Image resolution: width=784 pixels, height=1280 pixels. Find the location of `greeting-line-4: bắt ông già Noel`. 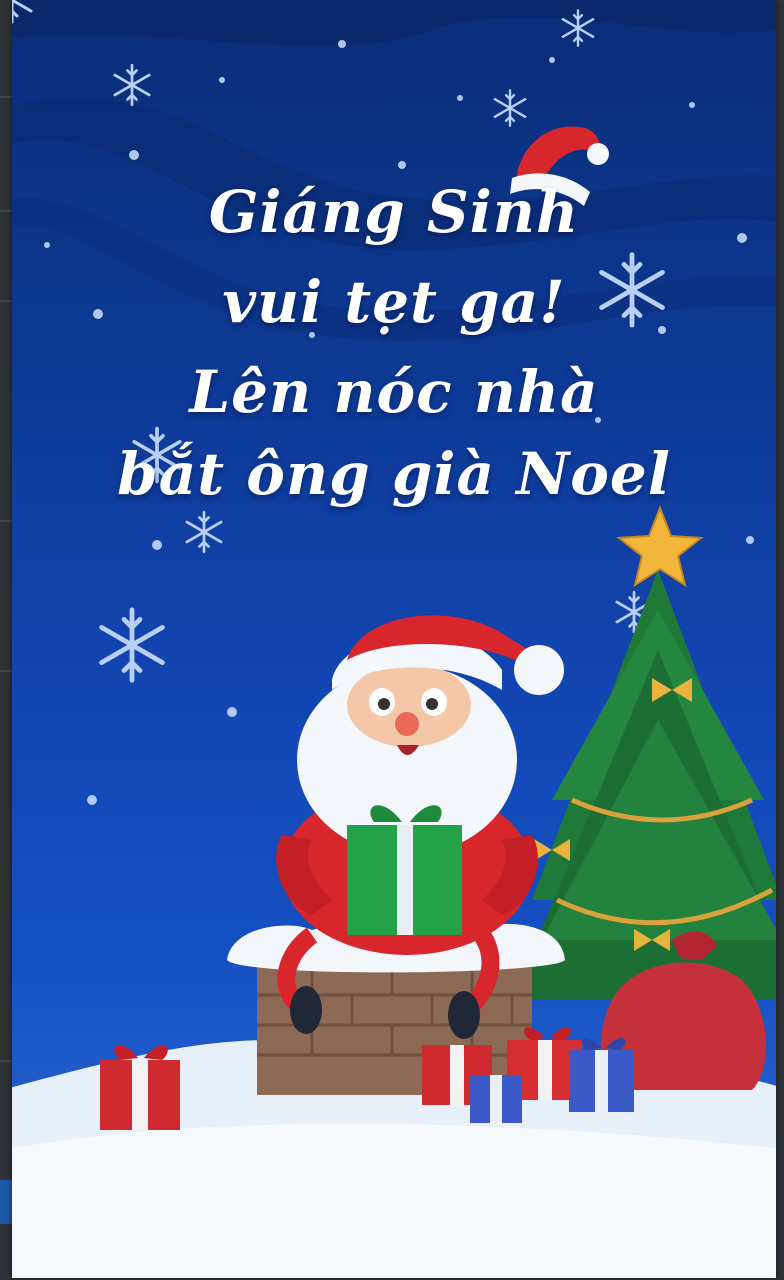

greeting-line-4: bắt ông già Noel is located at coordinates (394, 474).